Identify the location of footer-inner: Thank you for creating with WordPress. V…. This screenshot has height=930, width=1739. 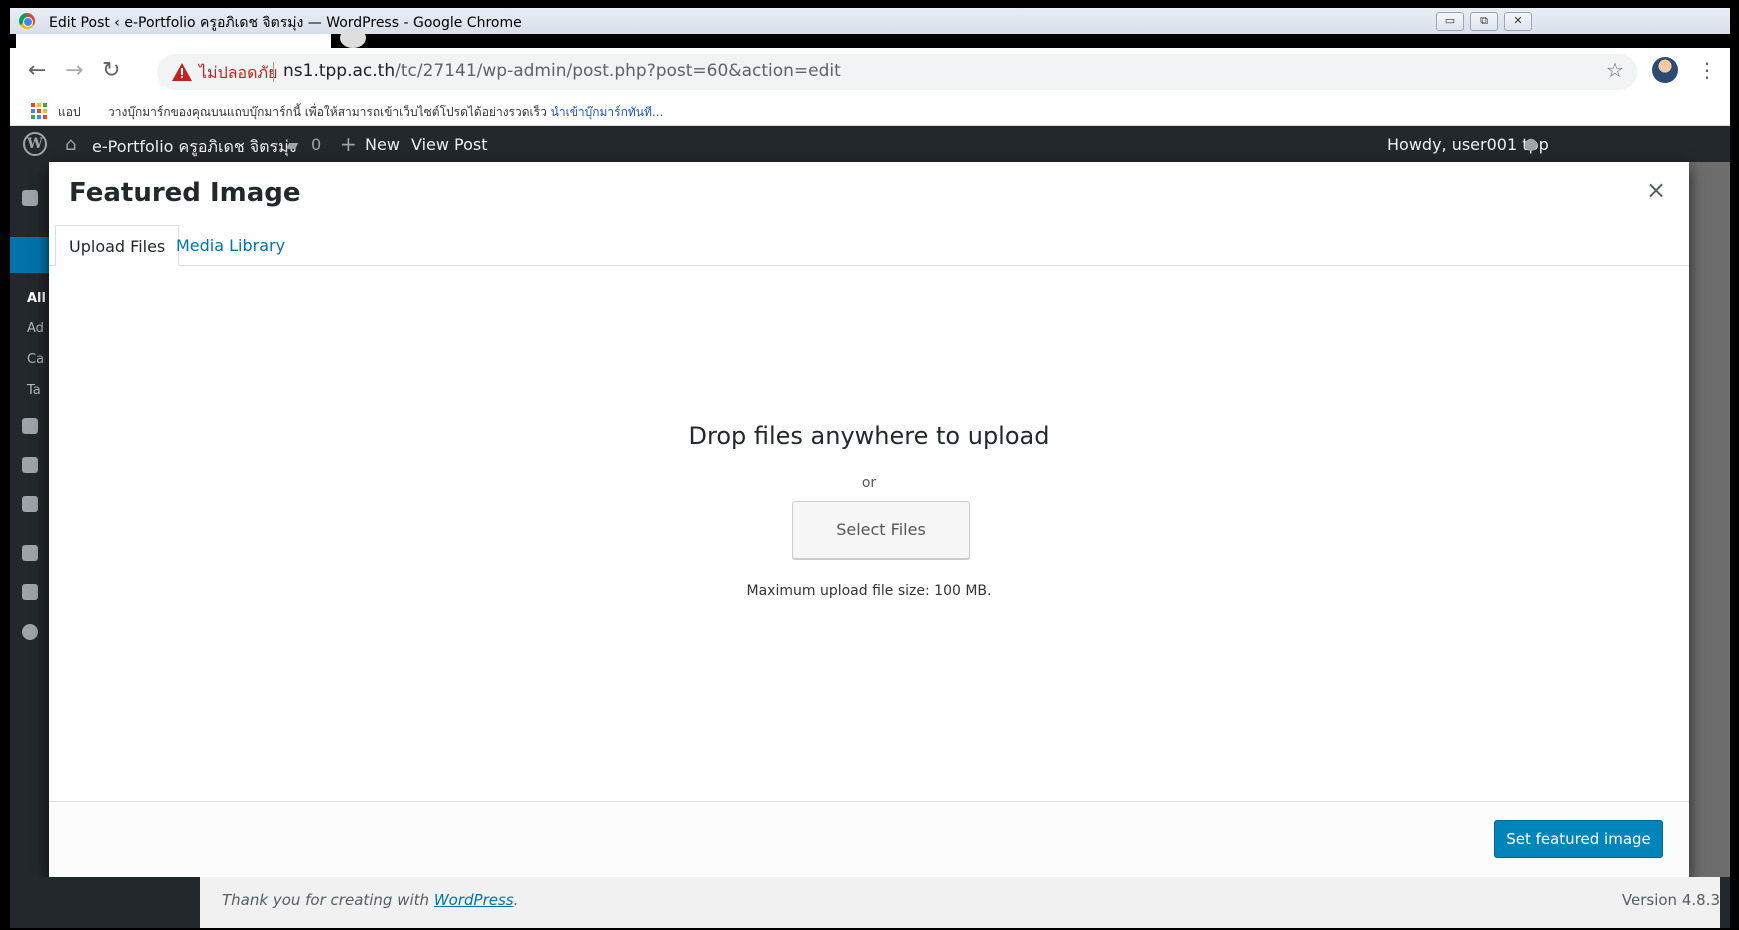
(960, 902).